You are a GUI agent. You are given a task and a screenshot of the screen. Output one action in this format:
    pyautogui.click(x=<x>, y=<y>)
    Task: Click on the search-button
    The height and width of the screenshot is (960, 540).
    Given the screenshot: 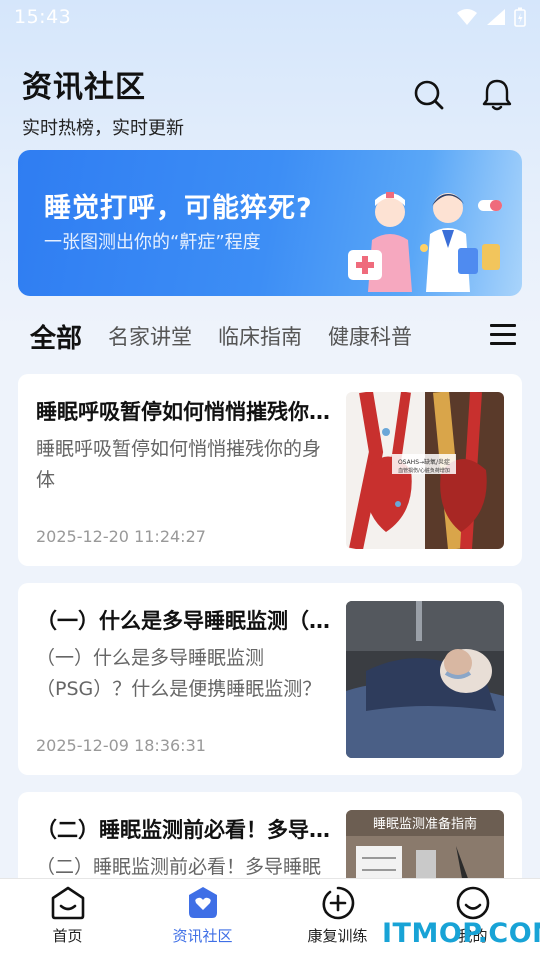 What is the action you would take?
    pyautogui.click(x=429, y=95)
    